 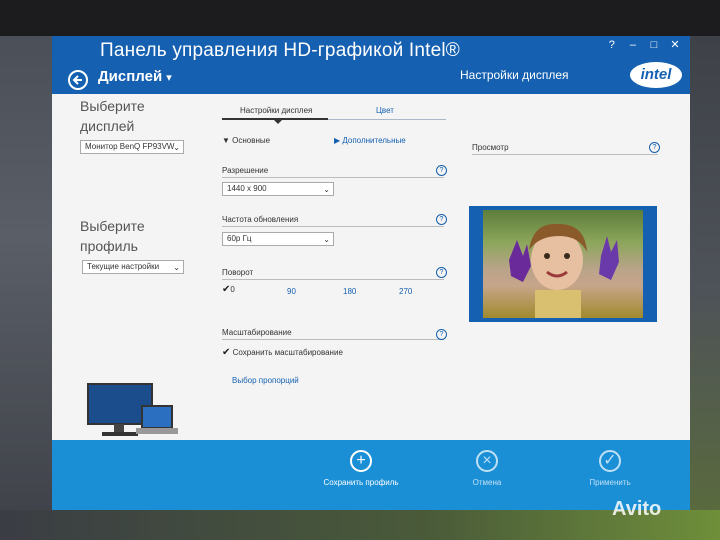 I want to click on check-icon: ✓, so click(x=610, y=461).